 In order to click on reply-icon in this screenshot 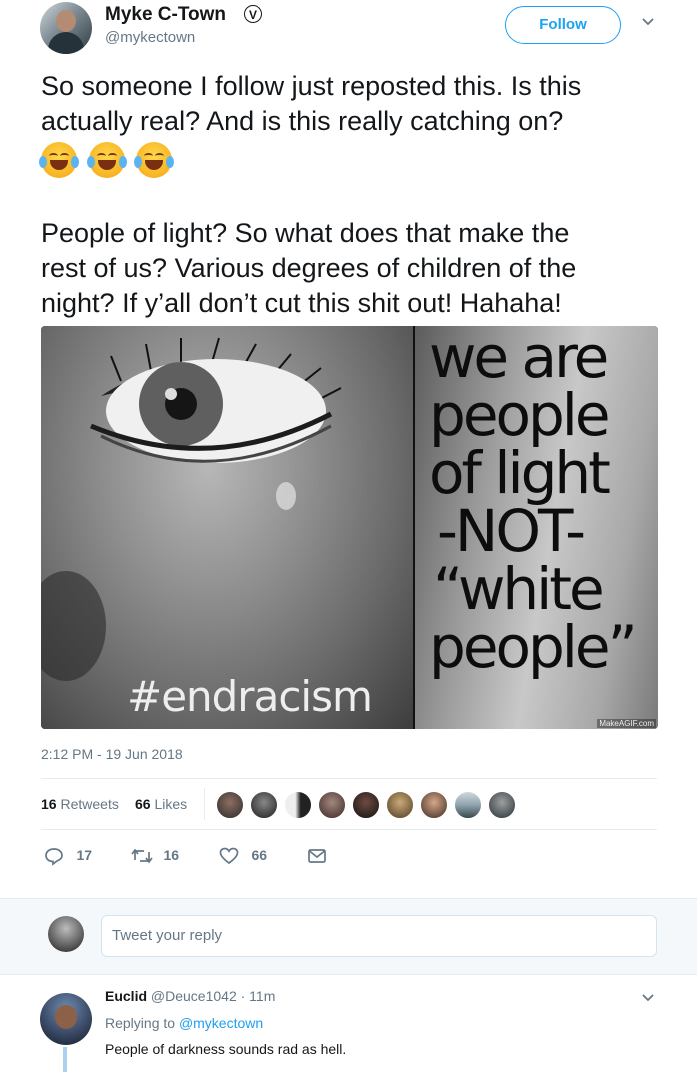, I will do `click(54, 857)`.